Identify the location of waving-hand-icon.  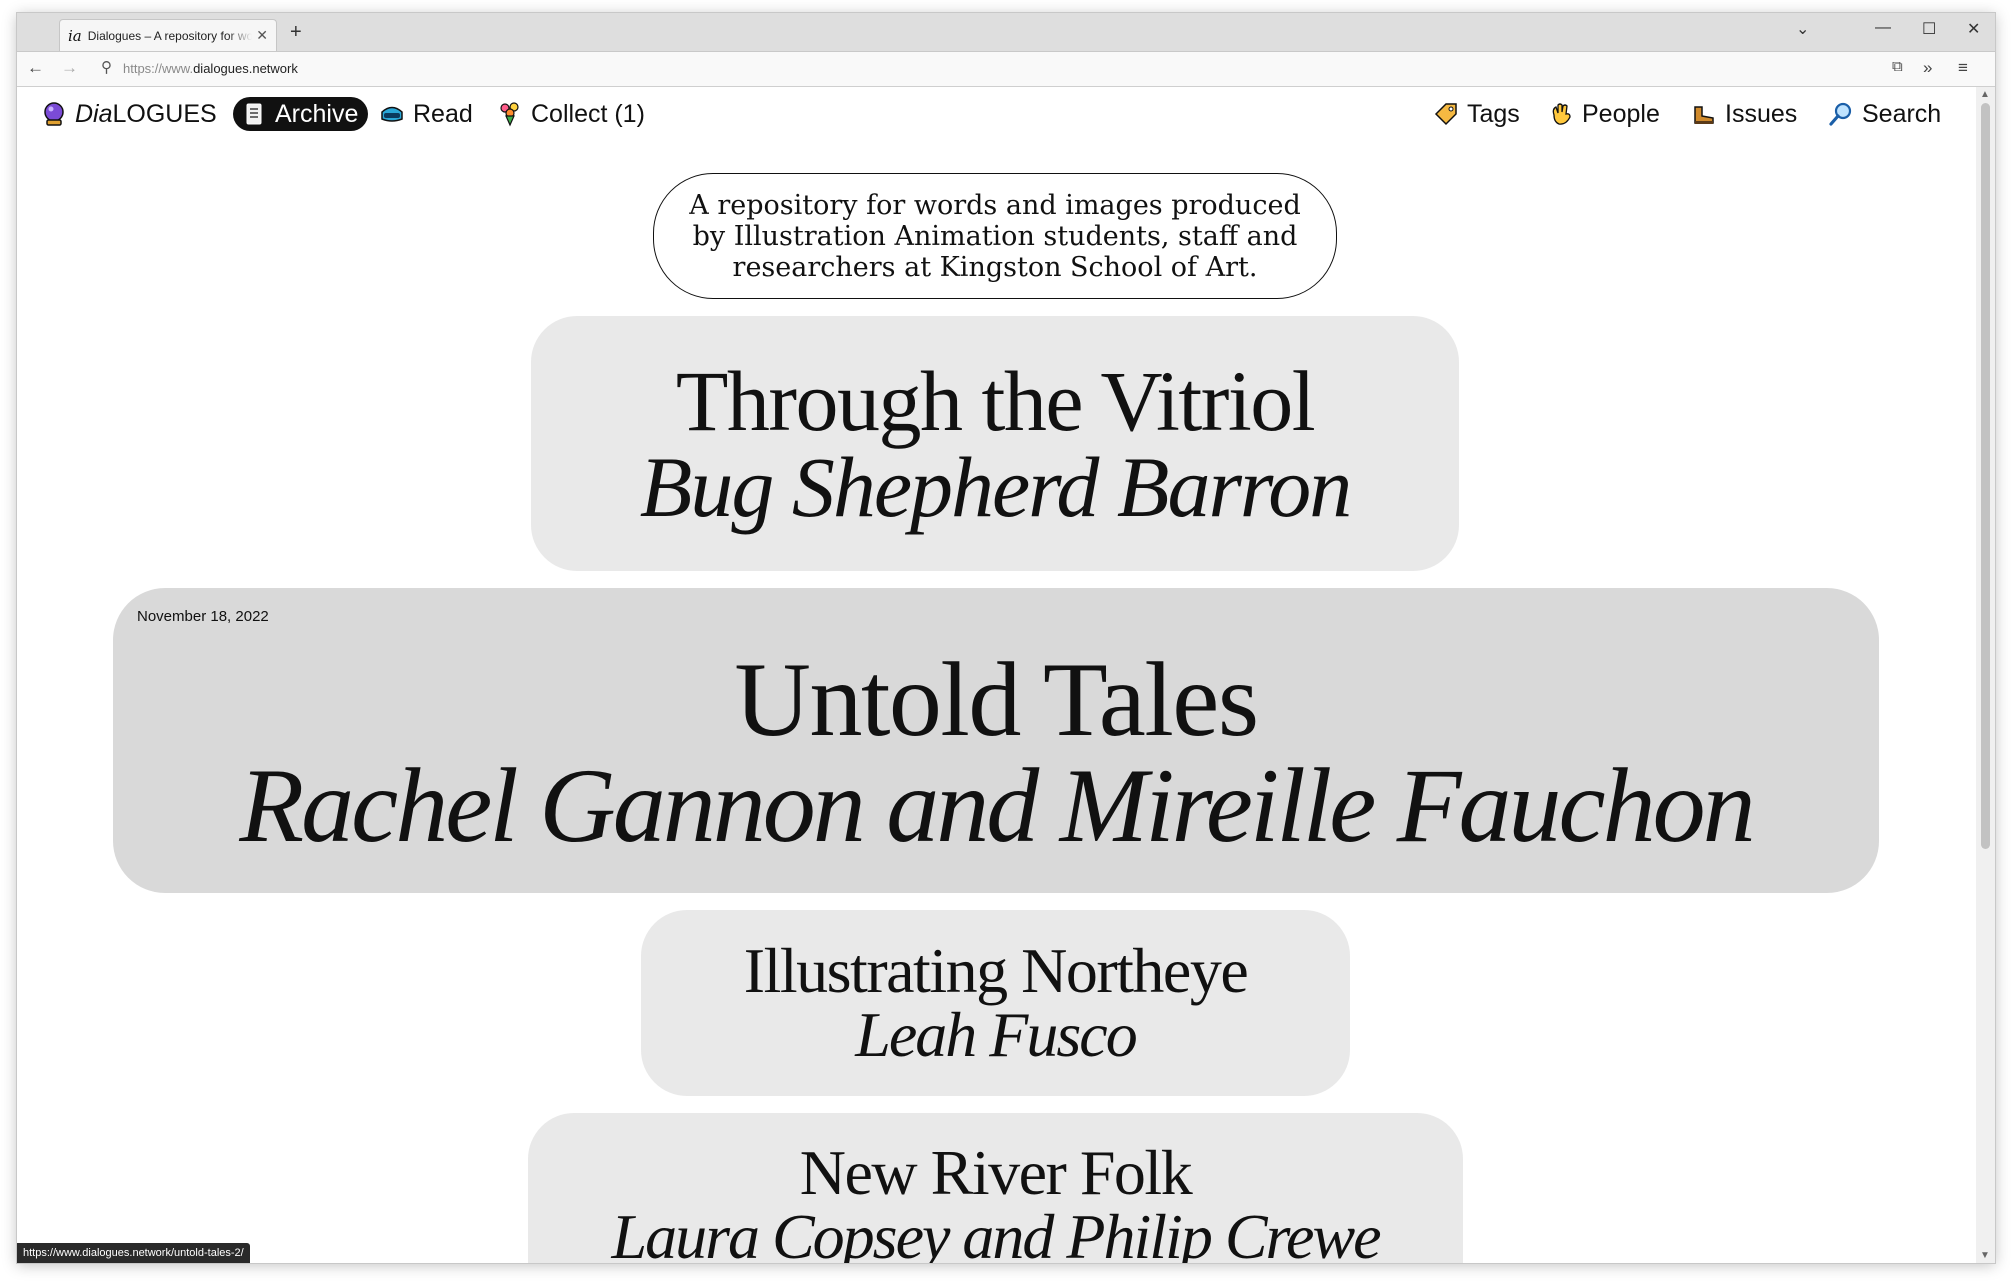
(1561, 114).